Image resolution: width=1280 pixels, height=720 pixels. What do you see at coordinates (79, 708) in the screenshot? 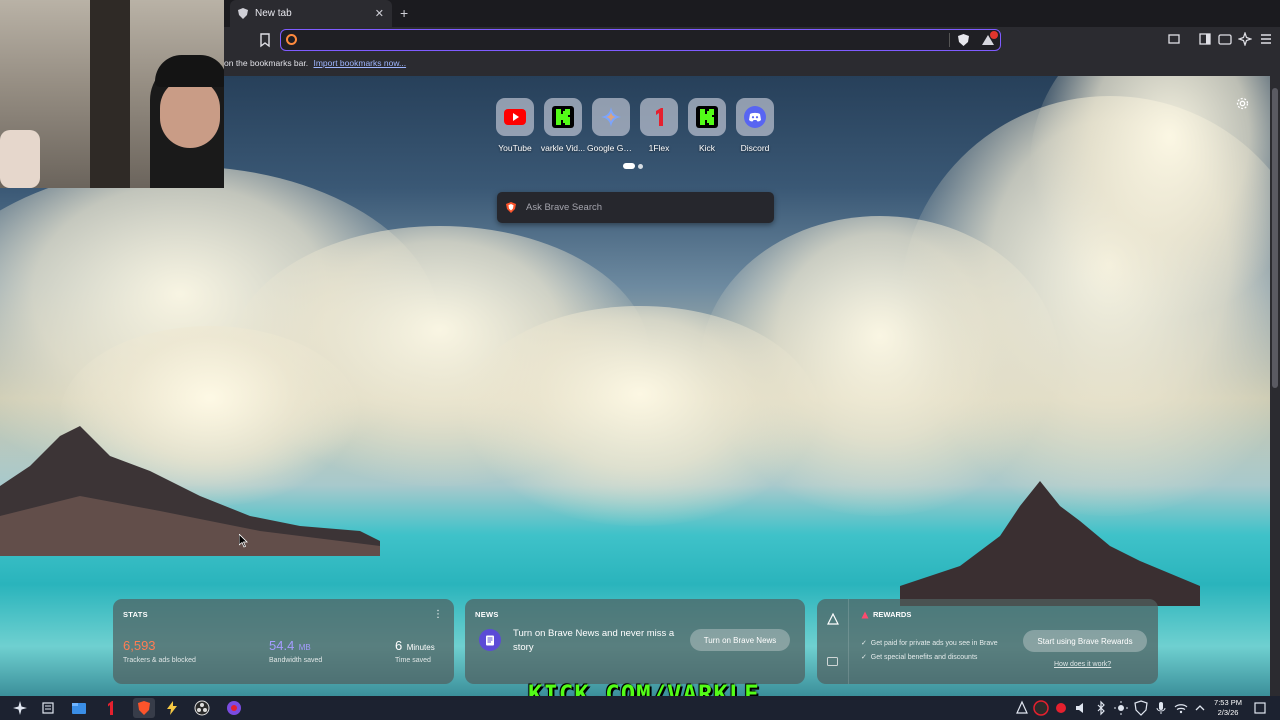
I see `file-explorer-icon` at bounding box center [79, 708].